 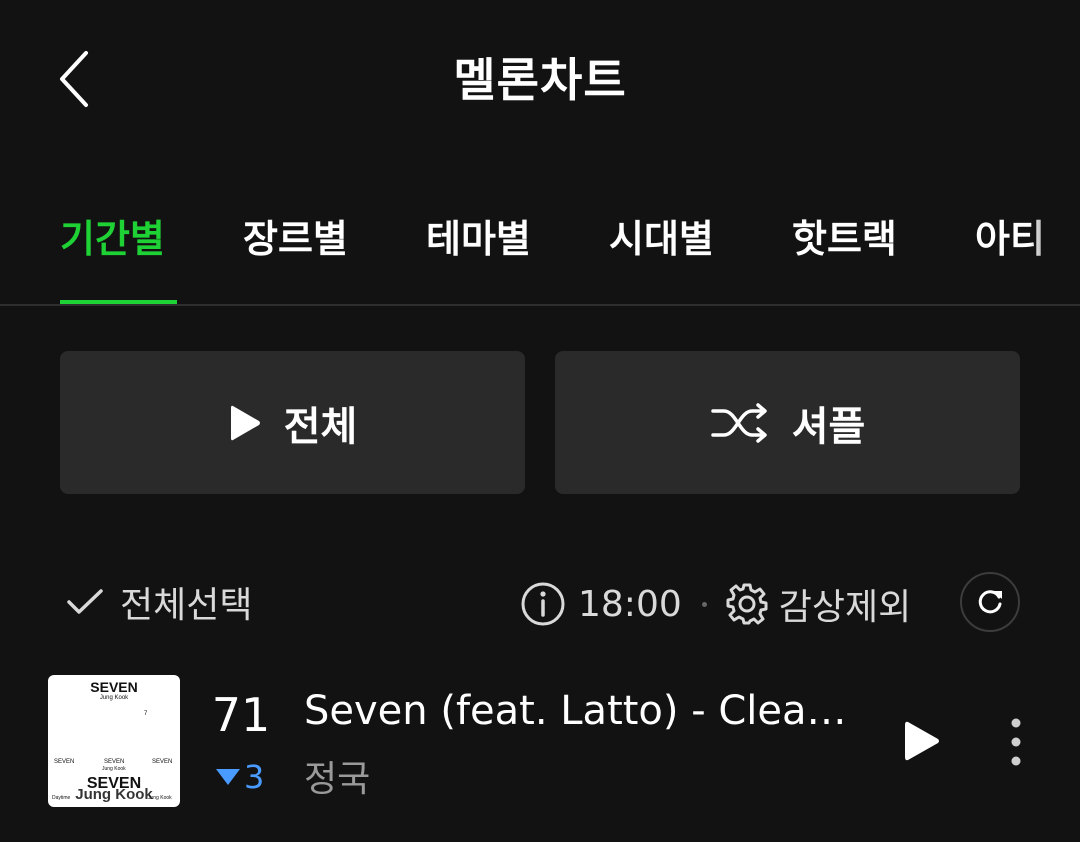 What do you see at coordinates (114, 698) in the screenshot?
I see `album-art-subtitle: Jung Kook` at bounding box center [114, 698].